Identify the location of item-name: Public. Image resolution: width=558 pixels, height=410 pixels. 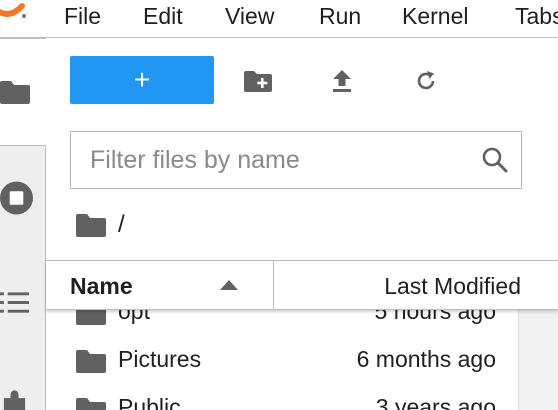
(149, 402).